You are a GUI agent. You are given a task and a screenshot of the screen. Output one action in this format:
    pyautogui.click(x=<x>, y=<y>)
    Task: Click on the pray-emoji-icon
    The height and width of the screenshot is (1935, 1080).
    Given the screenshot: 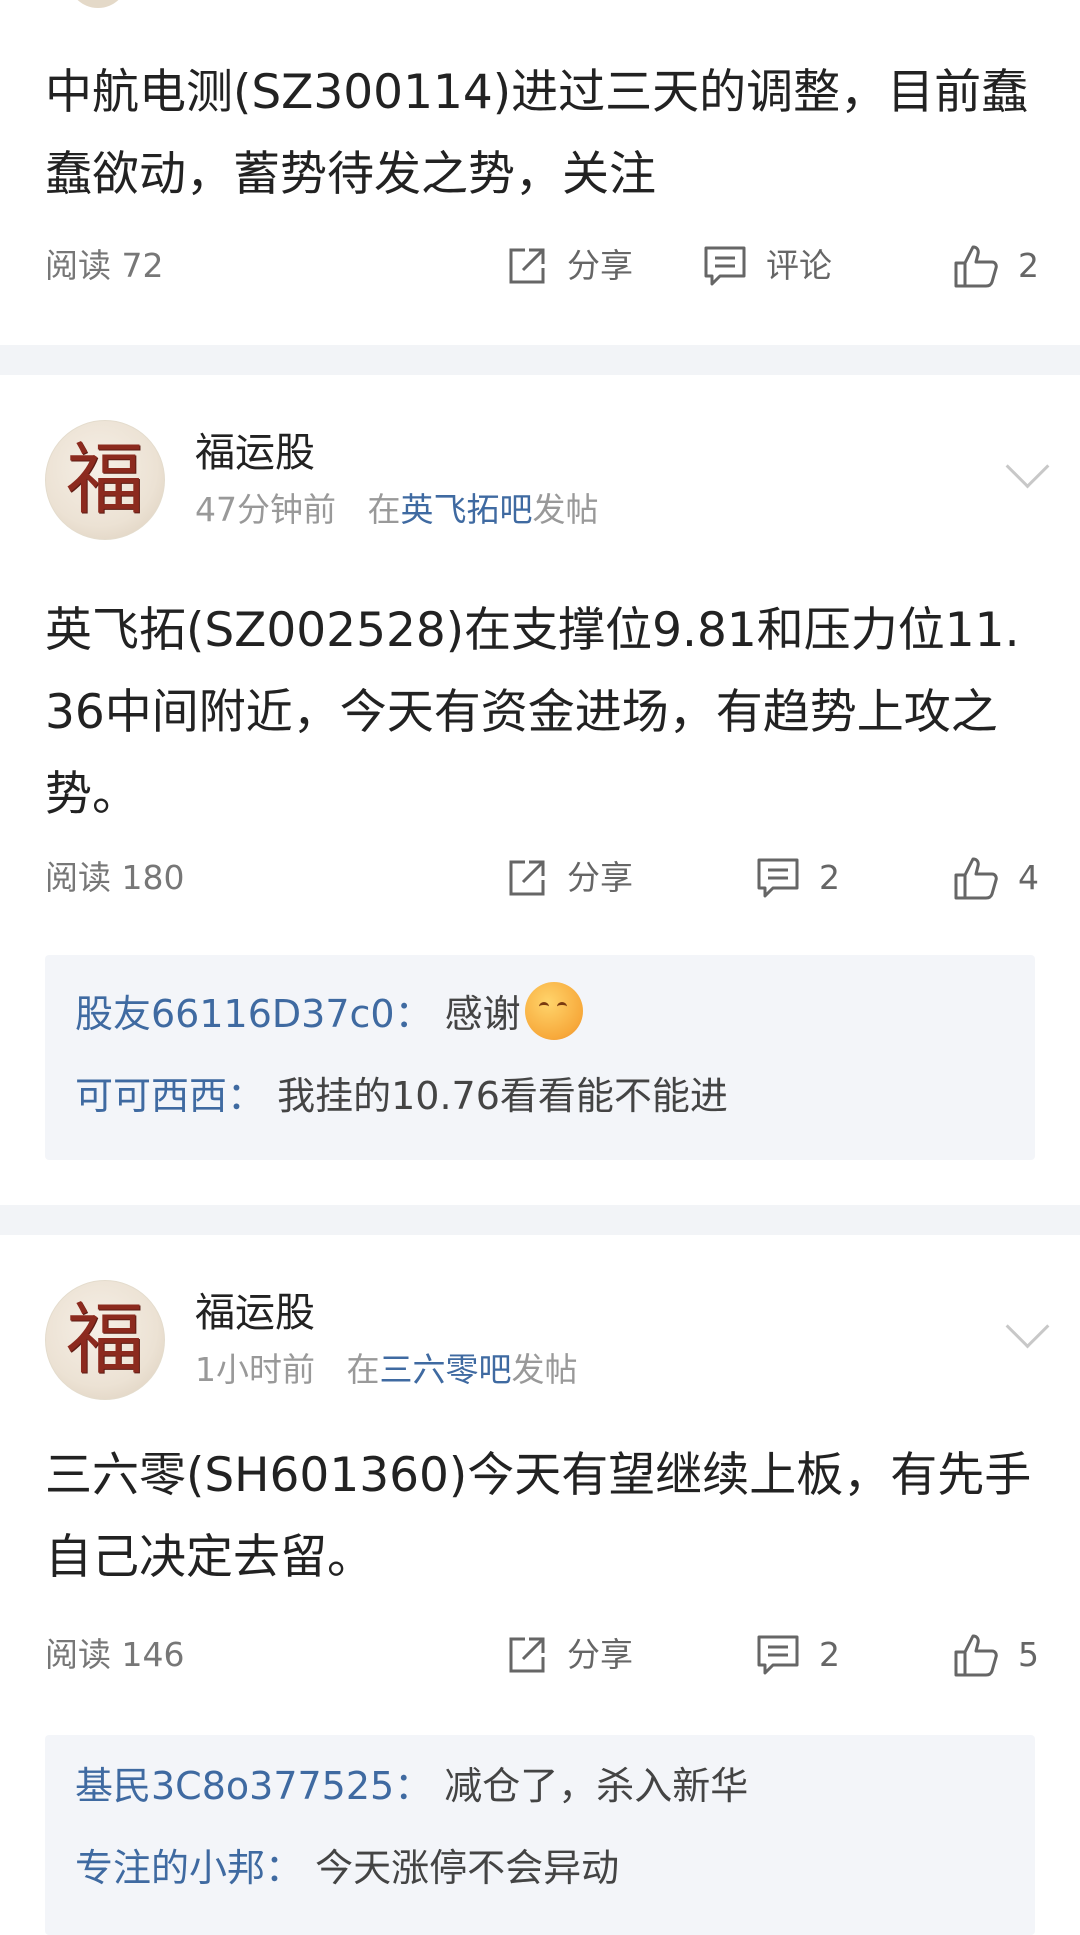 What is the action you would take?
    pyautogui.click(x=553, y=1010)
    